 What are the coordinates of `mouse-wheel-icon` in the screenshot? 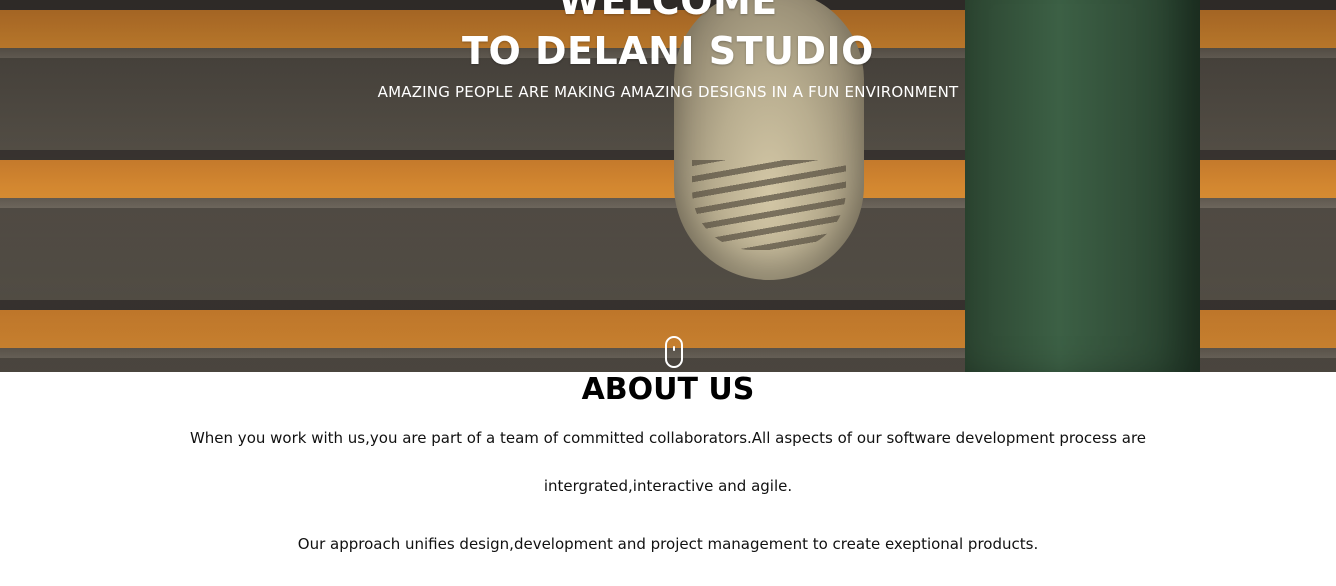 It's located at (674, 348).